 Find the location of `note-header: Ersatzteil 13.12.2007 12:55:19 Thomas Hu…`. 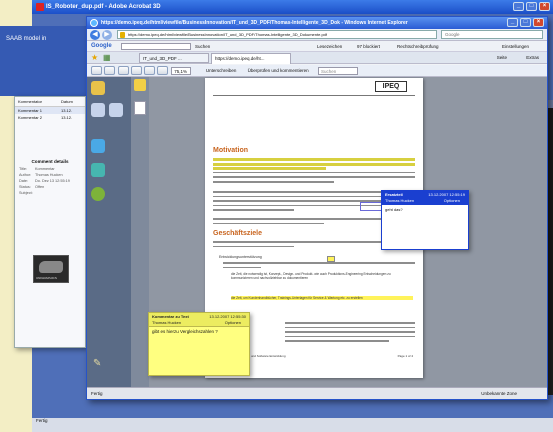

note-header: Ersatzteil 13.12.2007 12:55:19 Thomas Hu… is located at coordinates (425, 198).